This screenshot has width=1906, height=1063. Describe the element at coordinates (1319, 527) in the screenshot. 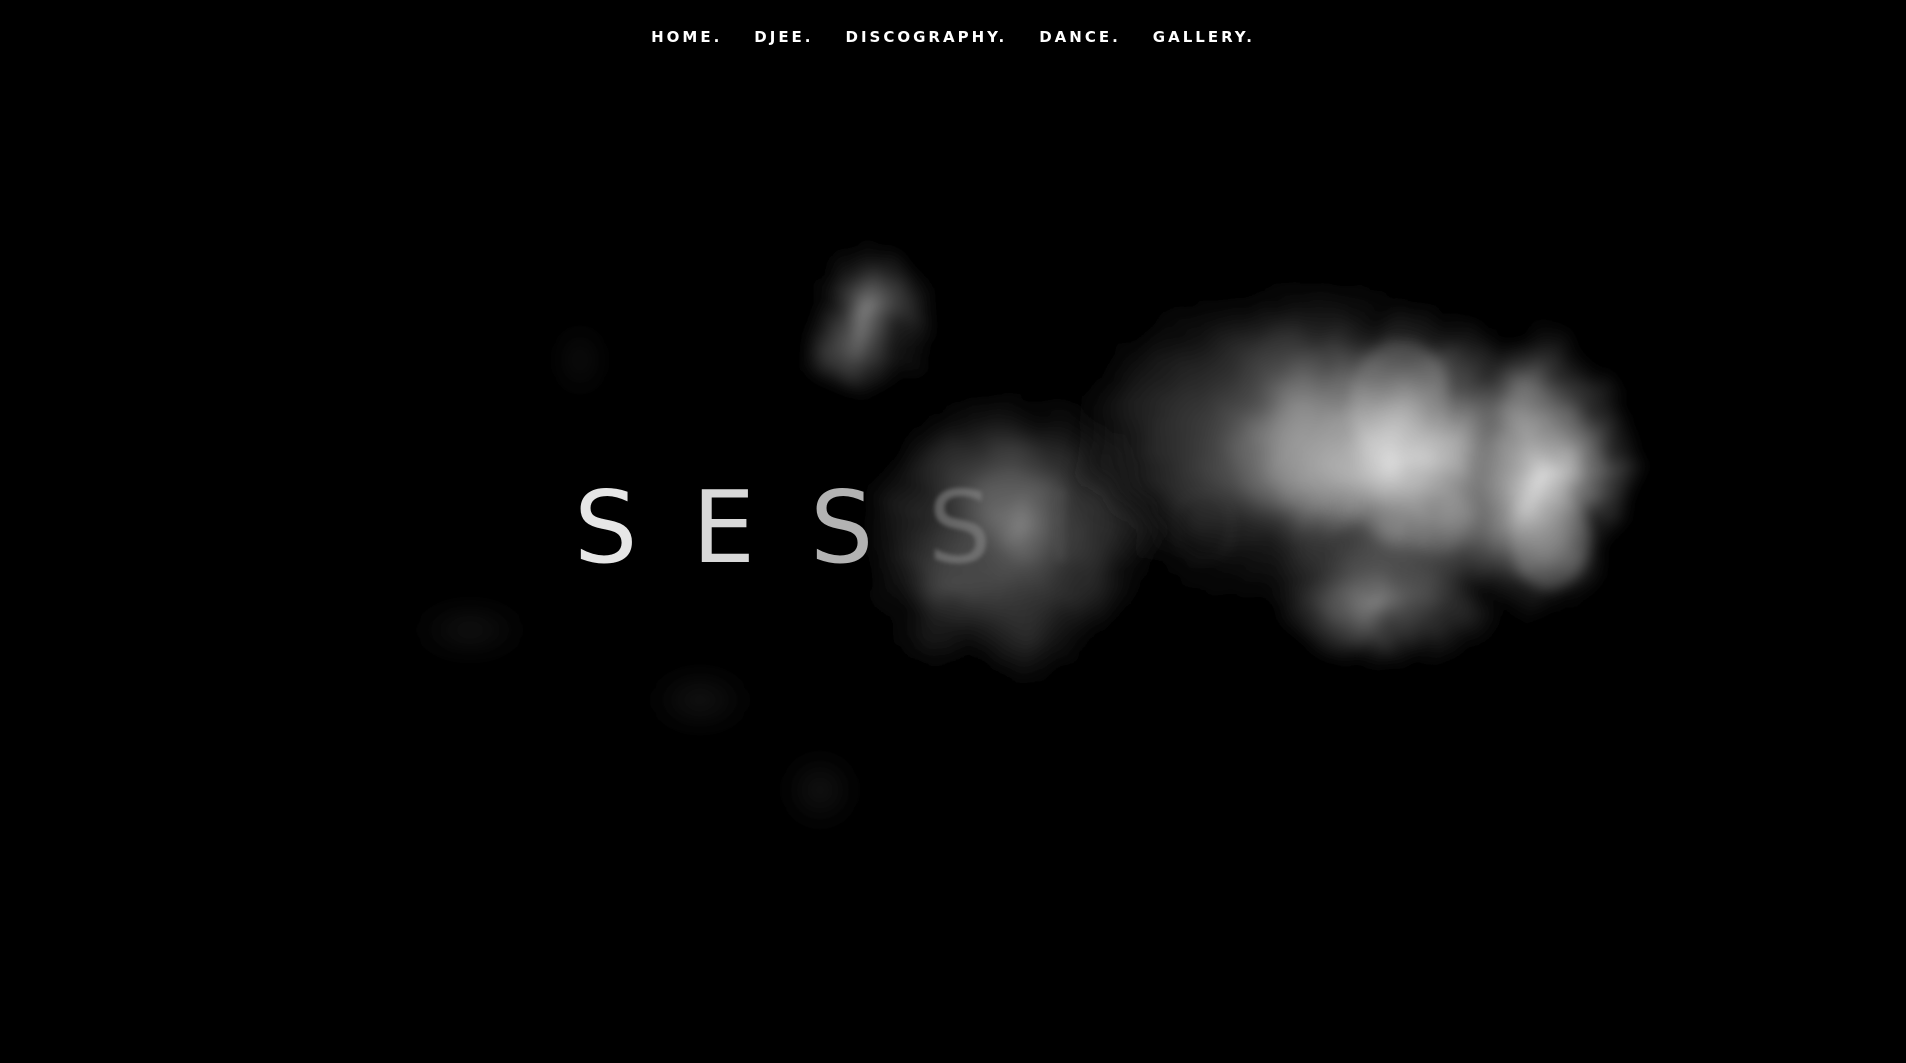

I see `hero-title-letter: N` at that location.